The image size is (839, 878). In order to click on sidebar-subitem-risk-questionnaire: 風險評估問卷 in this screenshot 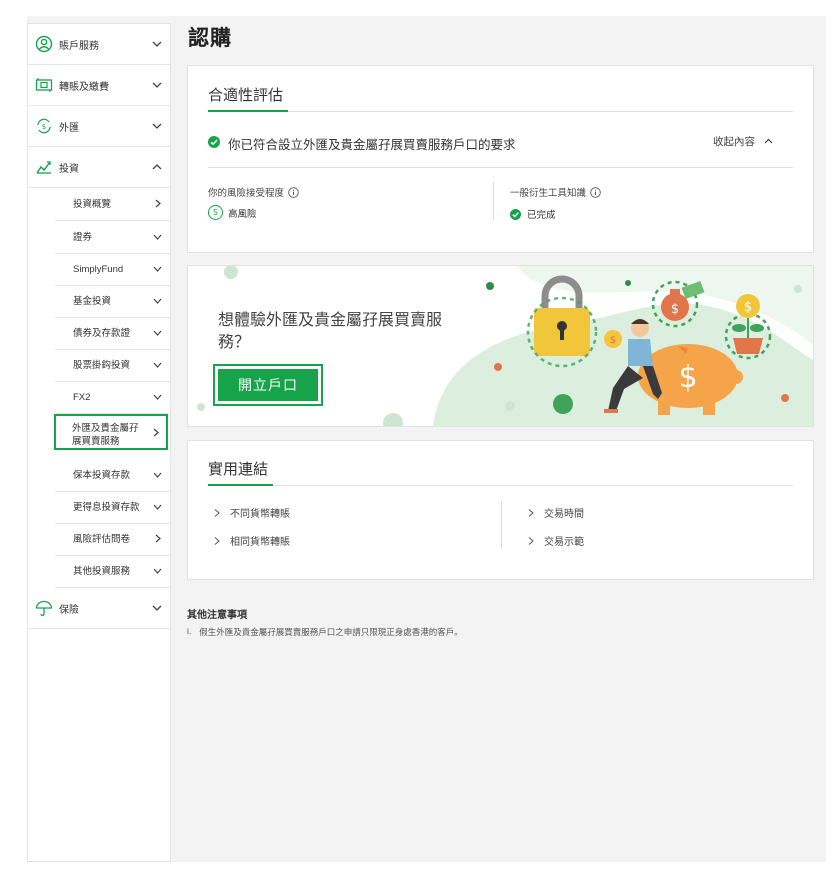, I will do `click(112, 539)`.